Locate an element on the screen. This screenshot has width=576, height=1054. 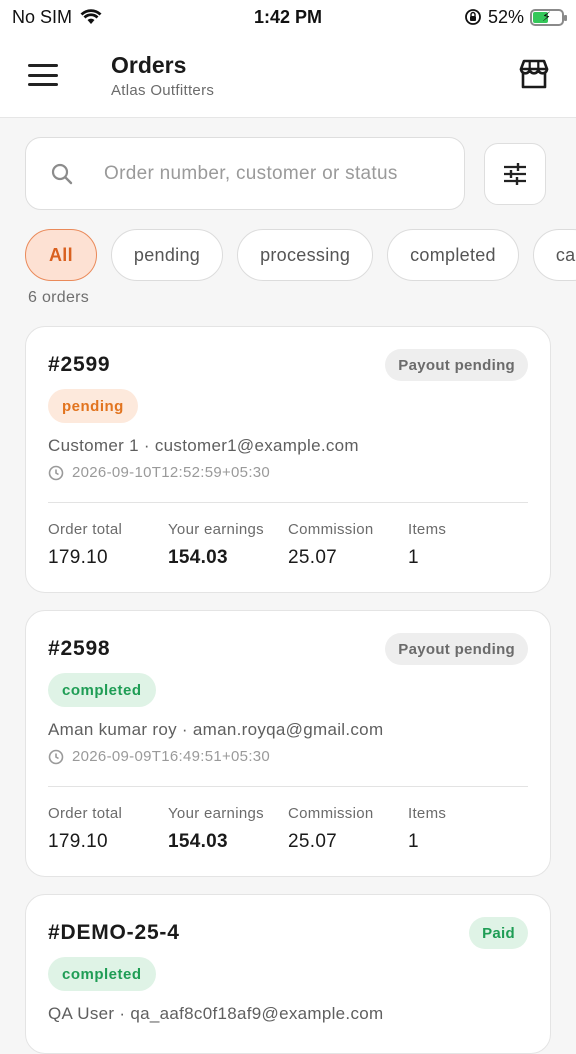
store-icon is located at coordinates (534, 74).